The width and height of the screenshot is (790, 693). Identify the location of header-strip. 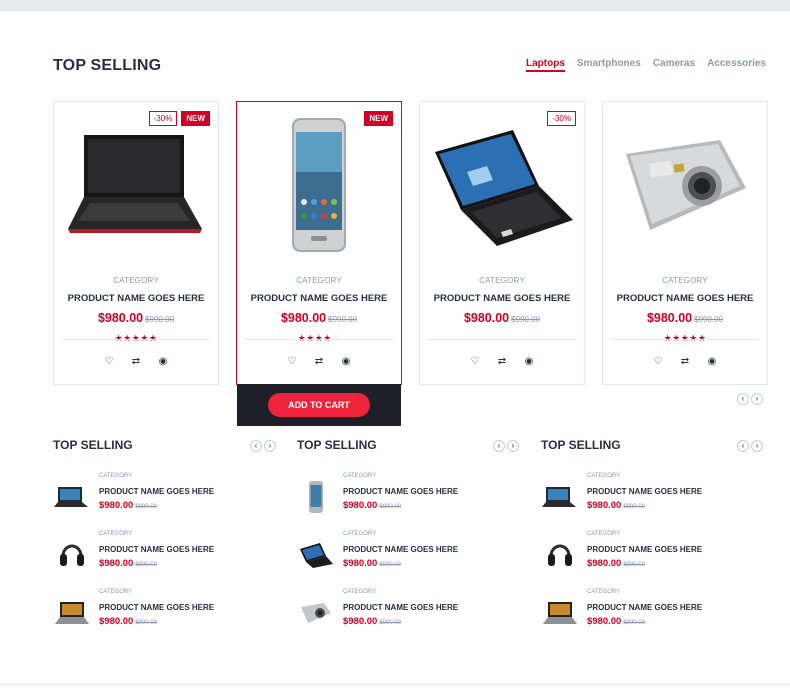
(395, 5).